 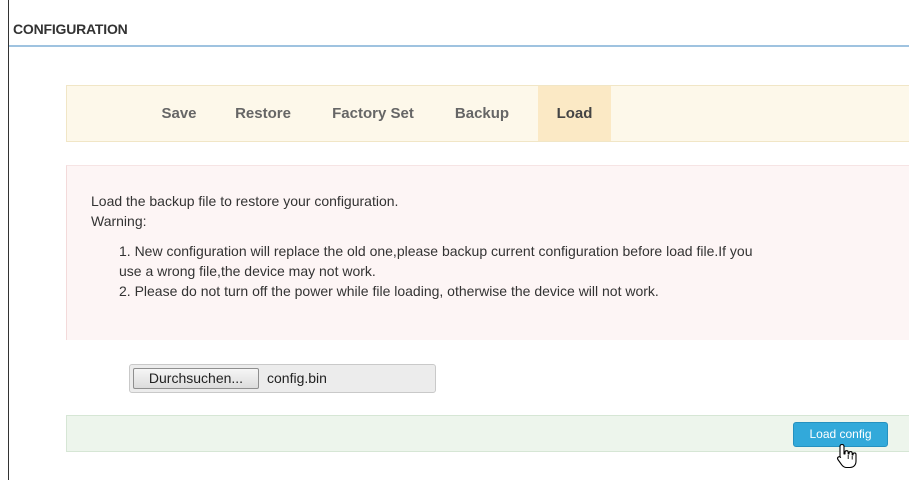 I want to click on action-bar: Load config, so click(x=487, y=433).